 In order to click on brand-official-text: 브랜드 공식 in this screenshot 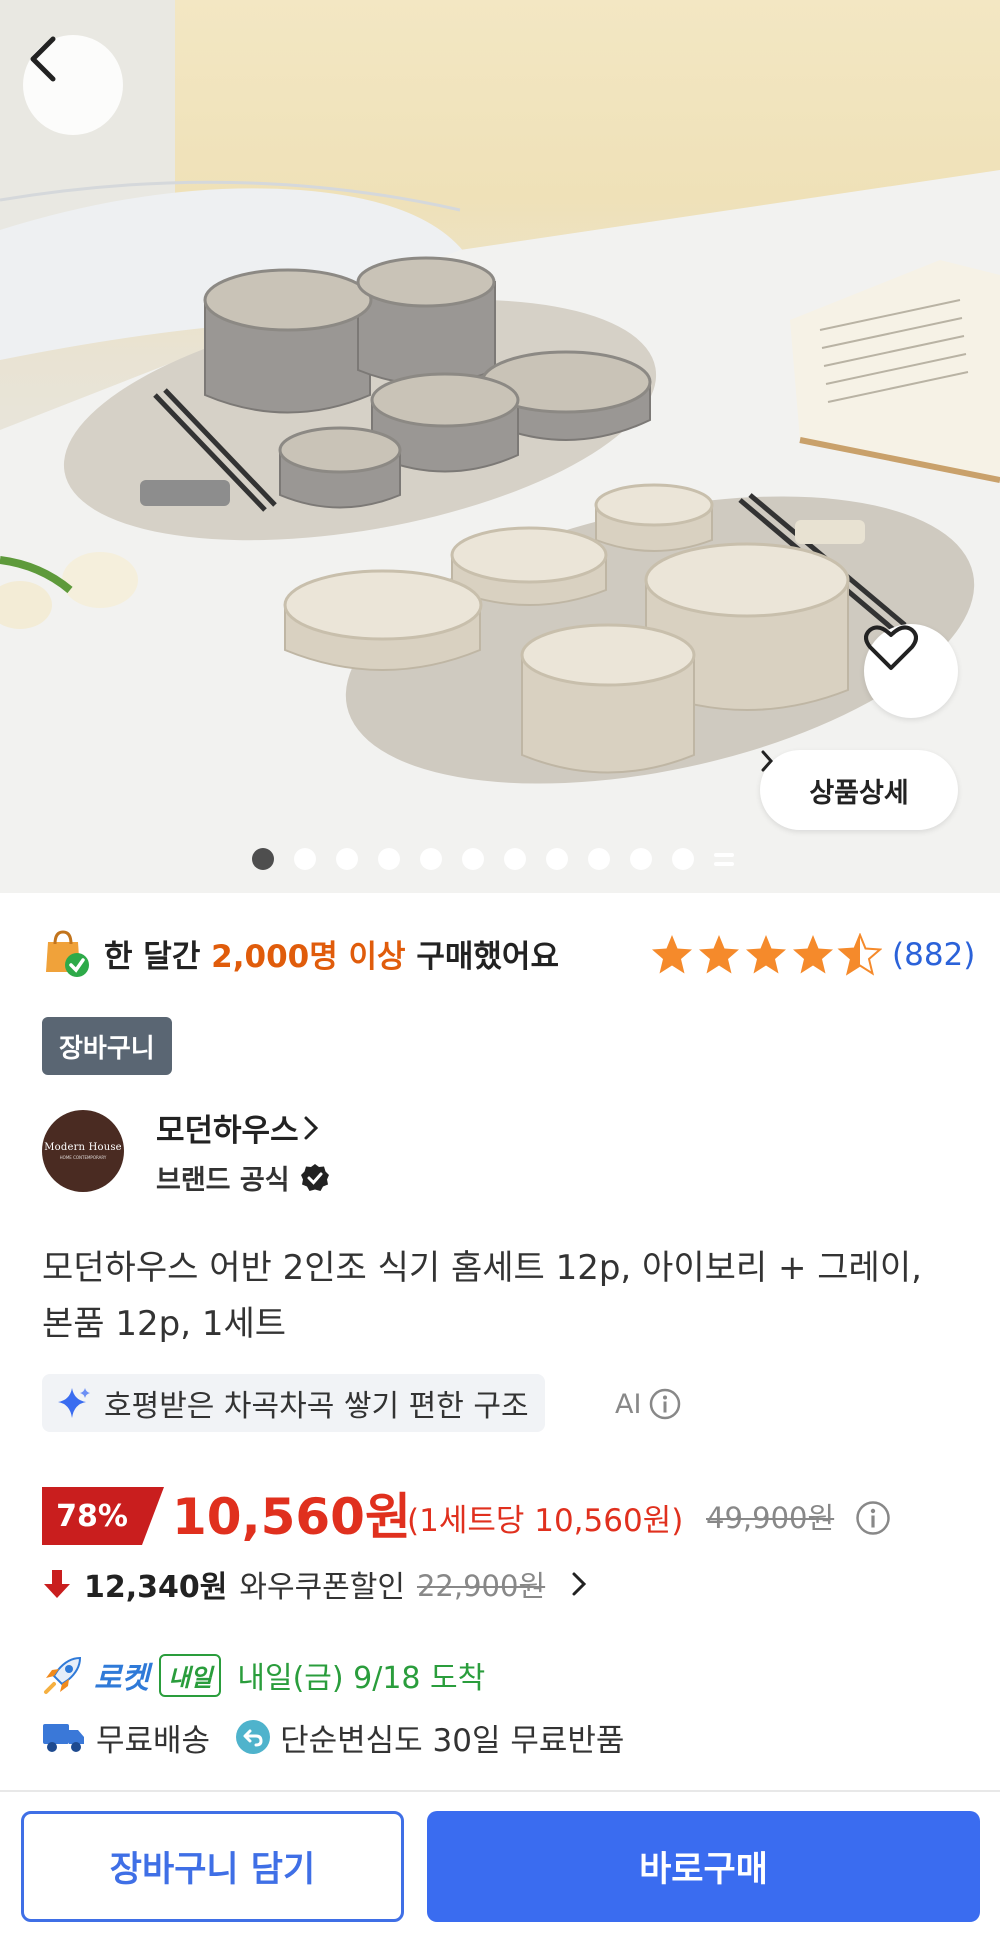, I will do `click(223, 1180)`.